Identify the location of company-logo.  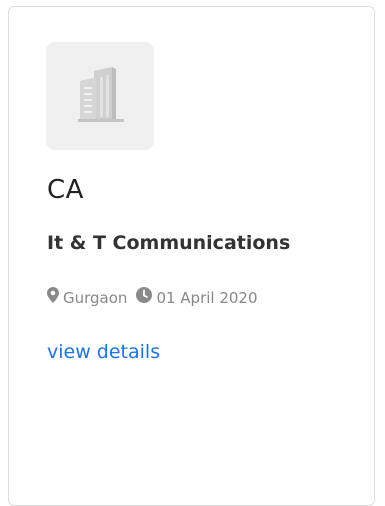
(100, 96).